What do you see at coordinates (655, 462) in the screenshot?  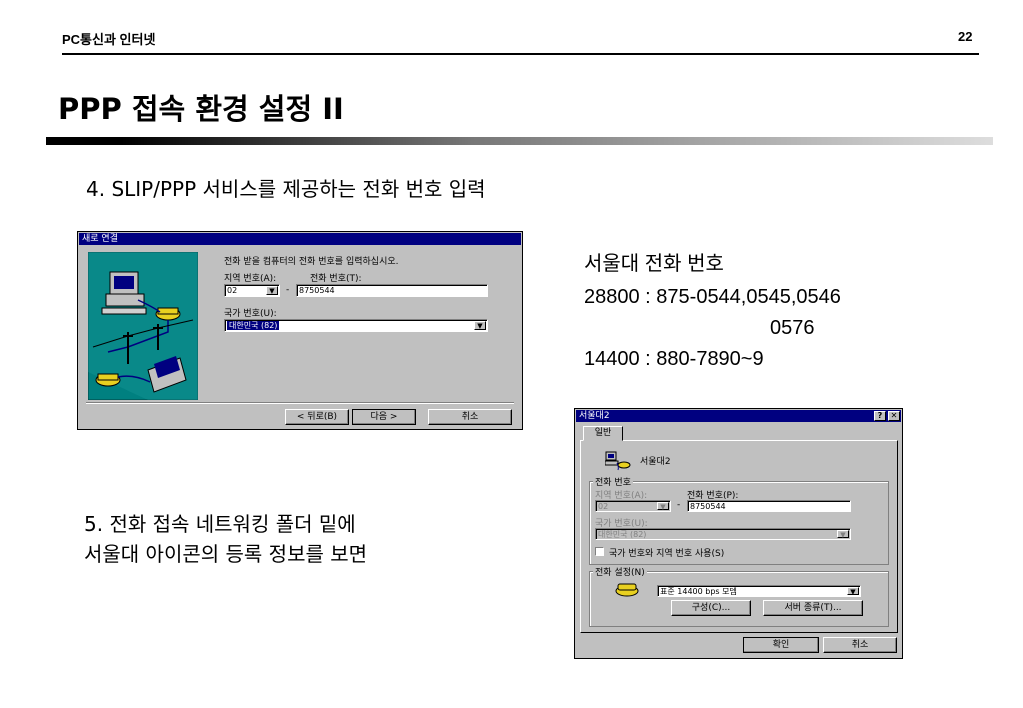 I see `connection-name: 서울대2` at bounding box center [655, 462].